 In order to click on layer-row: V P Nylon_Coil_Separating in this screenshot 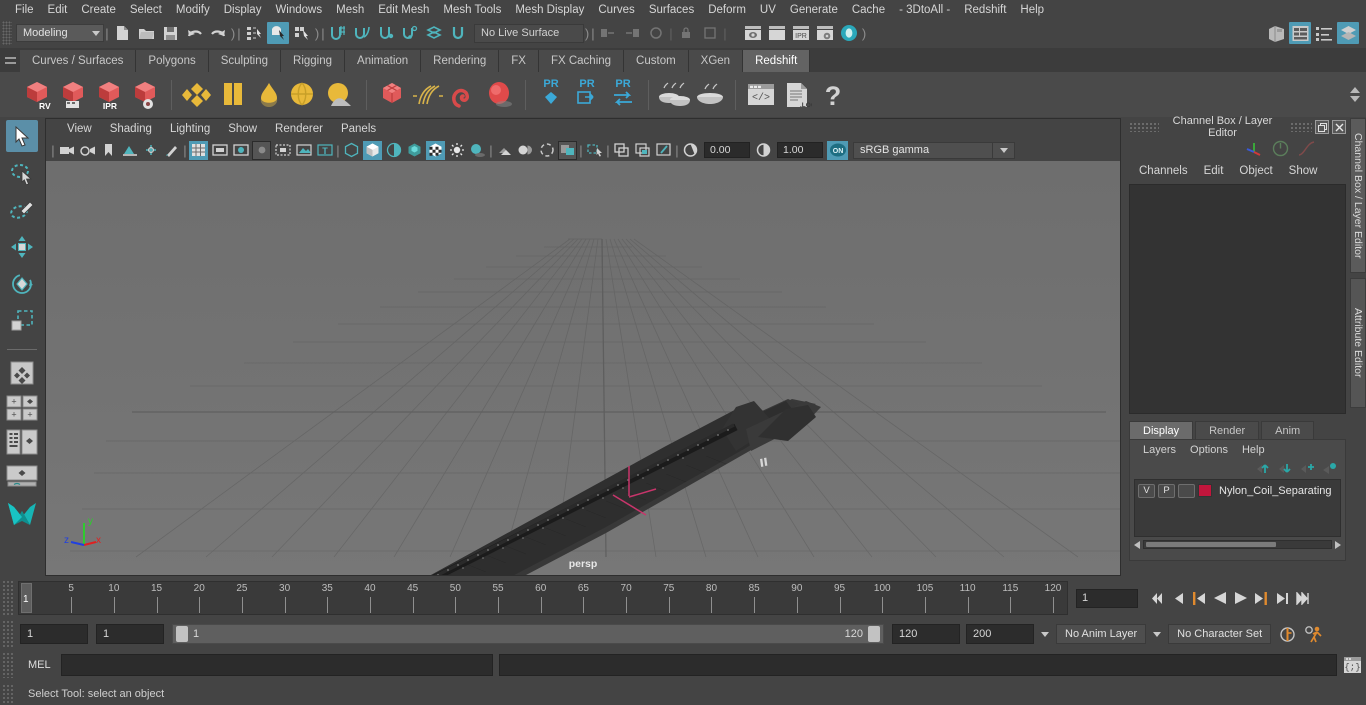, I will do `click(1237, 490)`.